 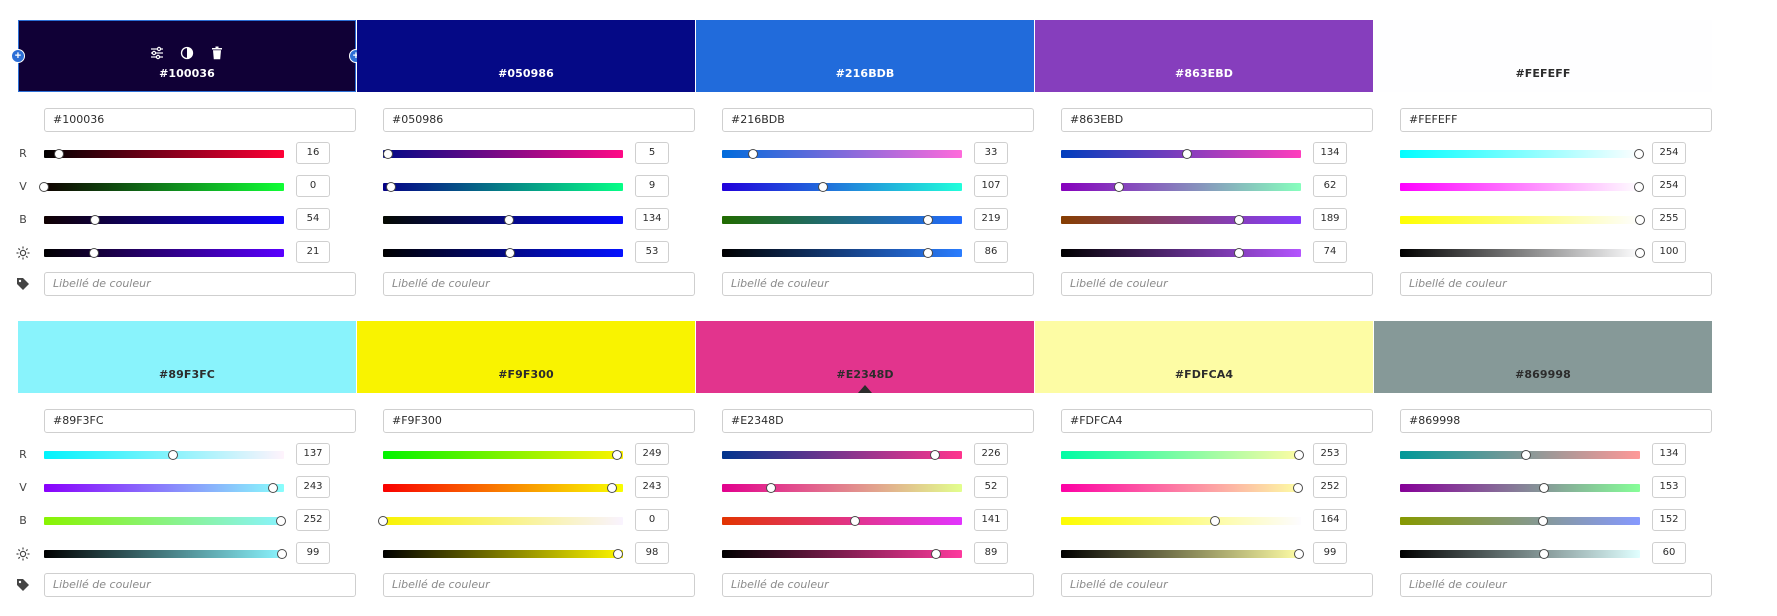 What do you see at coordinates (1669, 520) in the screenshot?
I see `blue-value-input: 152` at bounding box center [1669, 520].